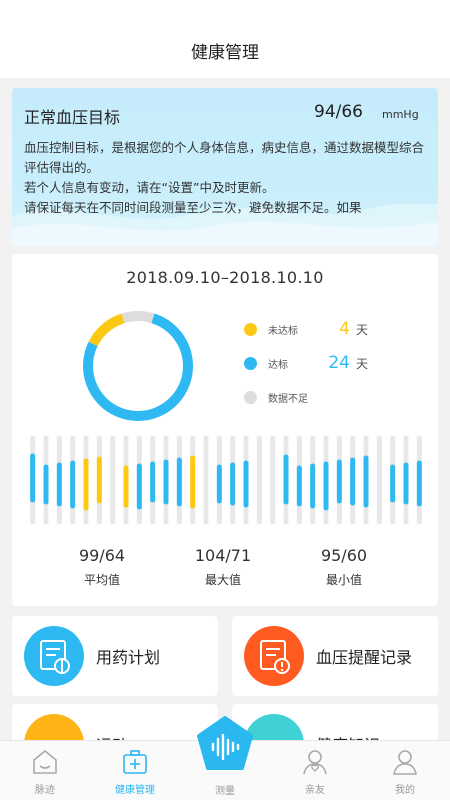 The height and width of the screenshot is (800, 450). What do you see at coordinates (225, 39) in the screenshot?
I see `header: 健康管理` at bounding box center [225, 39].